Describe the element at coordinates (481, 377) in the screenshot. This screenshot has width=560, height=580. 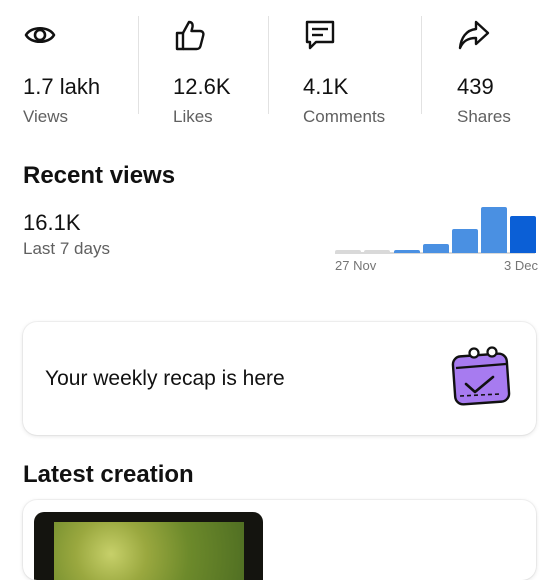
I see `calendar-check-icon` at that location.